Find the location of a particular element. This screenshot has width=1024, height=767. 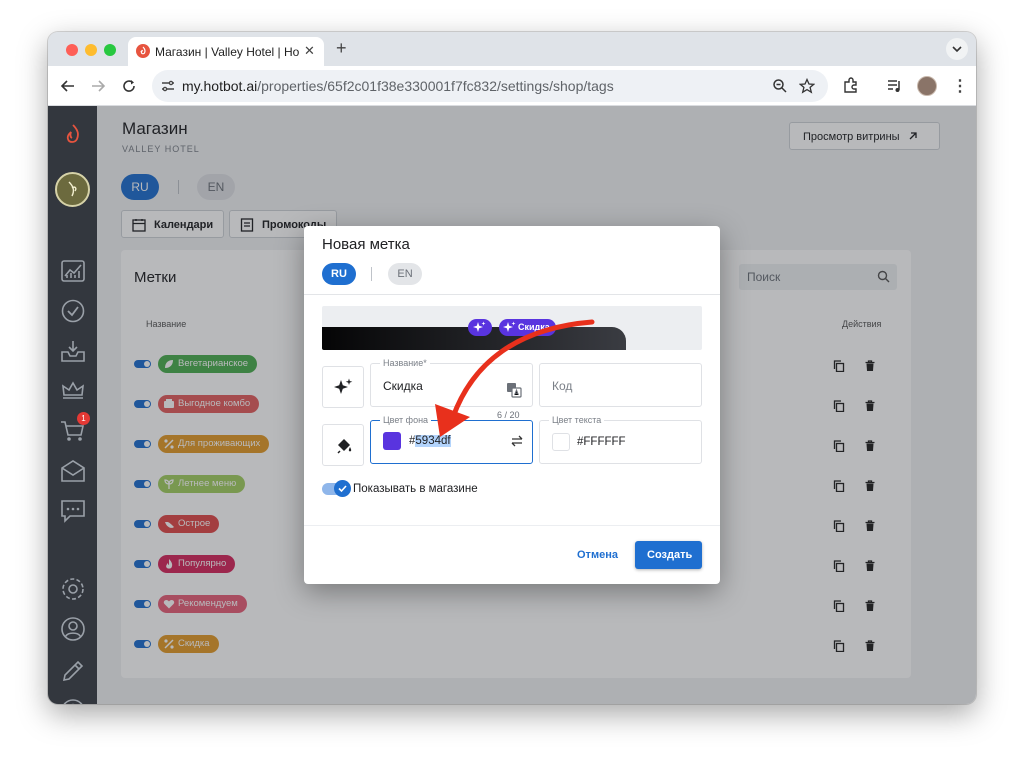

annotation-arrow-head is located at coordinates (452, 420).